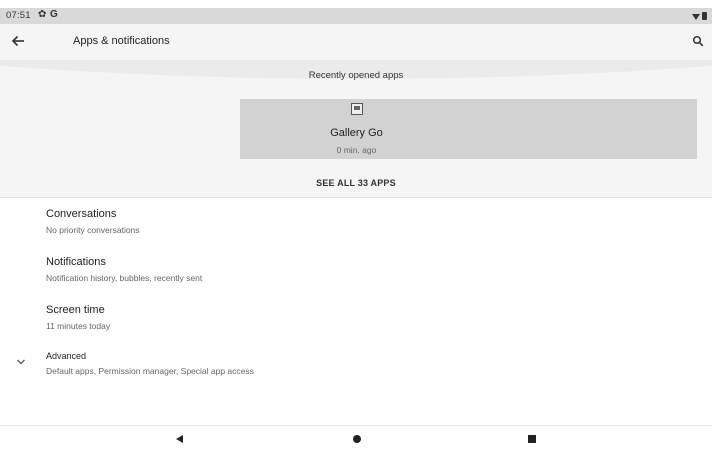 The height and width of the screenshot is (471, 725). What do you see at coordinates (179, 439) in the screenshot?
I see `nav-back-icon` at bounding box center [179, 439].